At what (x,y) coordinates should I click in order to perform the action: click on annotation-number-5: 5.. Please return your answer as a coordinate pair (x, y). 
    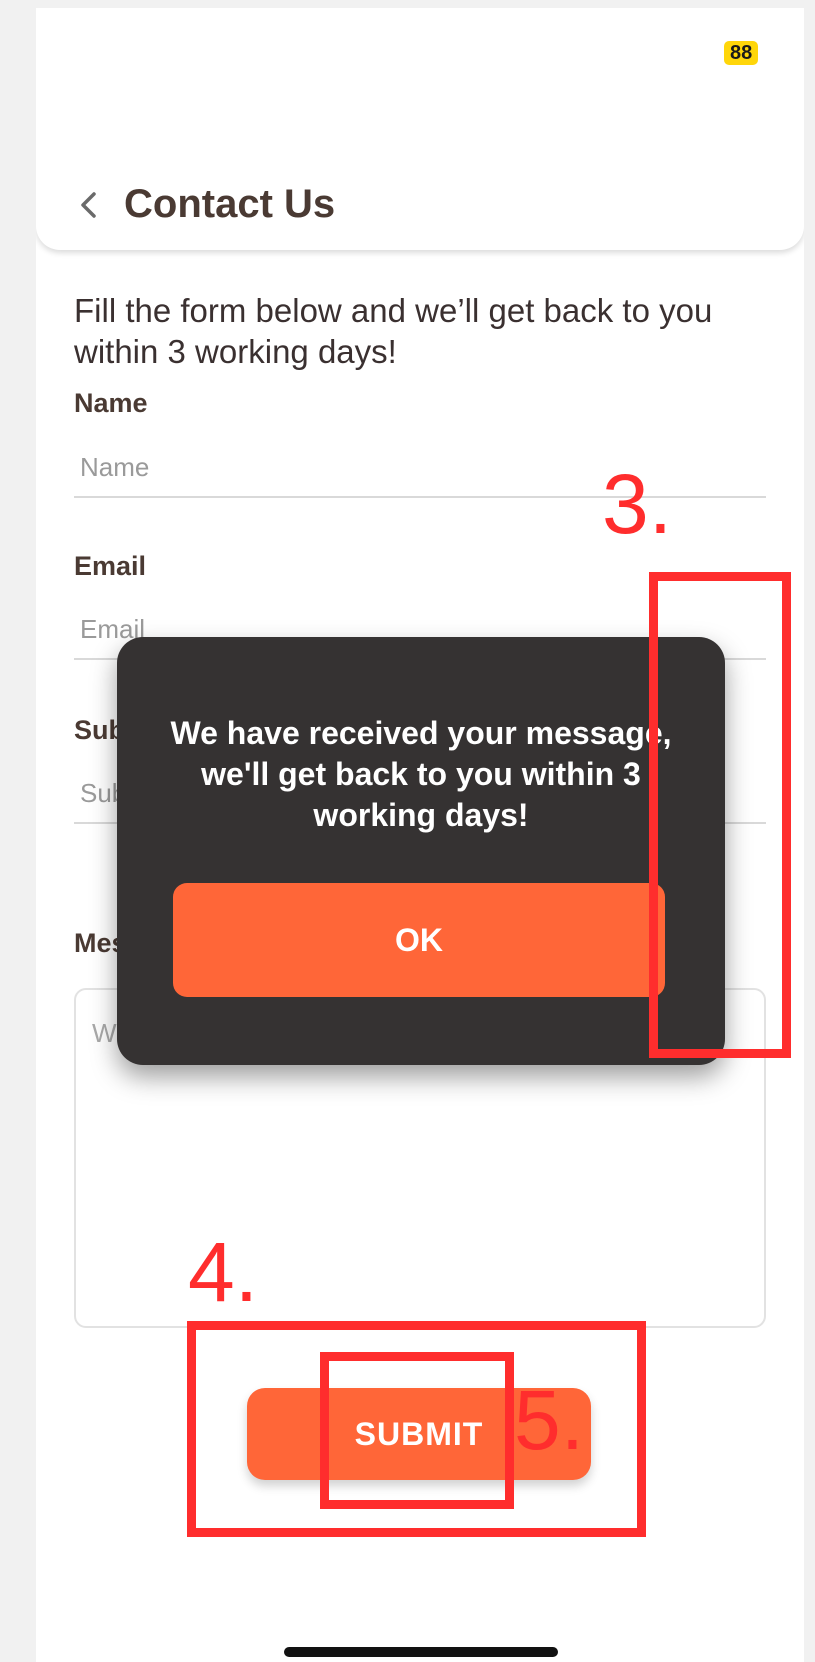
    Looking at the image, I should click on (549, 1420).